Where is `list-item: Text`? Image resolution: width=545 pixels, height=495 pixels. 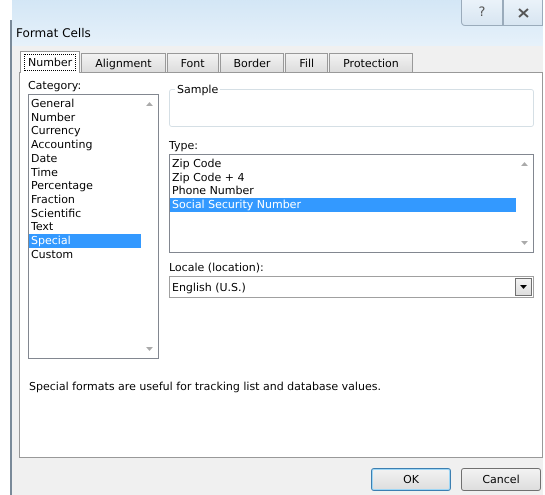 list-item: Text is located at coordinates (85, 227).